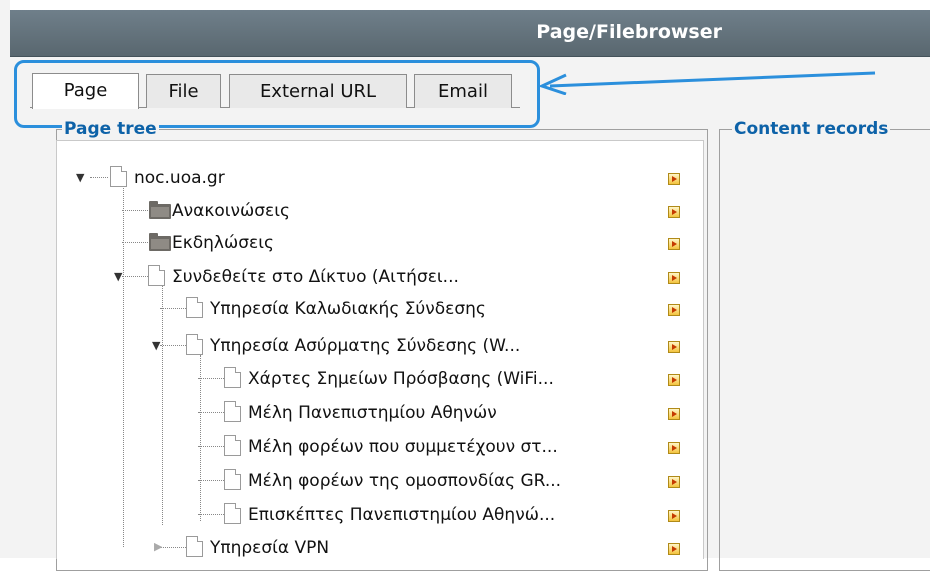 This screenshot has height=571, width=930. What do you see at coordinates (629, 32) in the screenshot?
I see `window-title: Page/Filebrowser` at bounding box center [629, 32].